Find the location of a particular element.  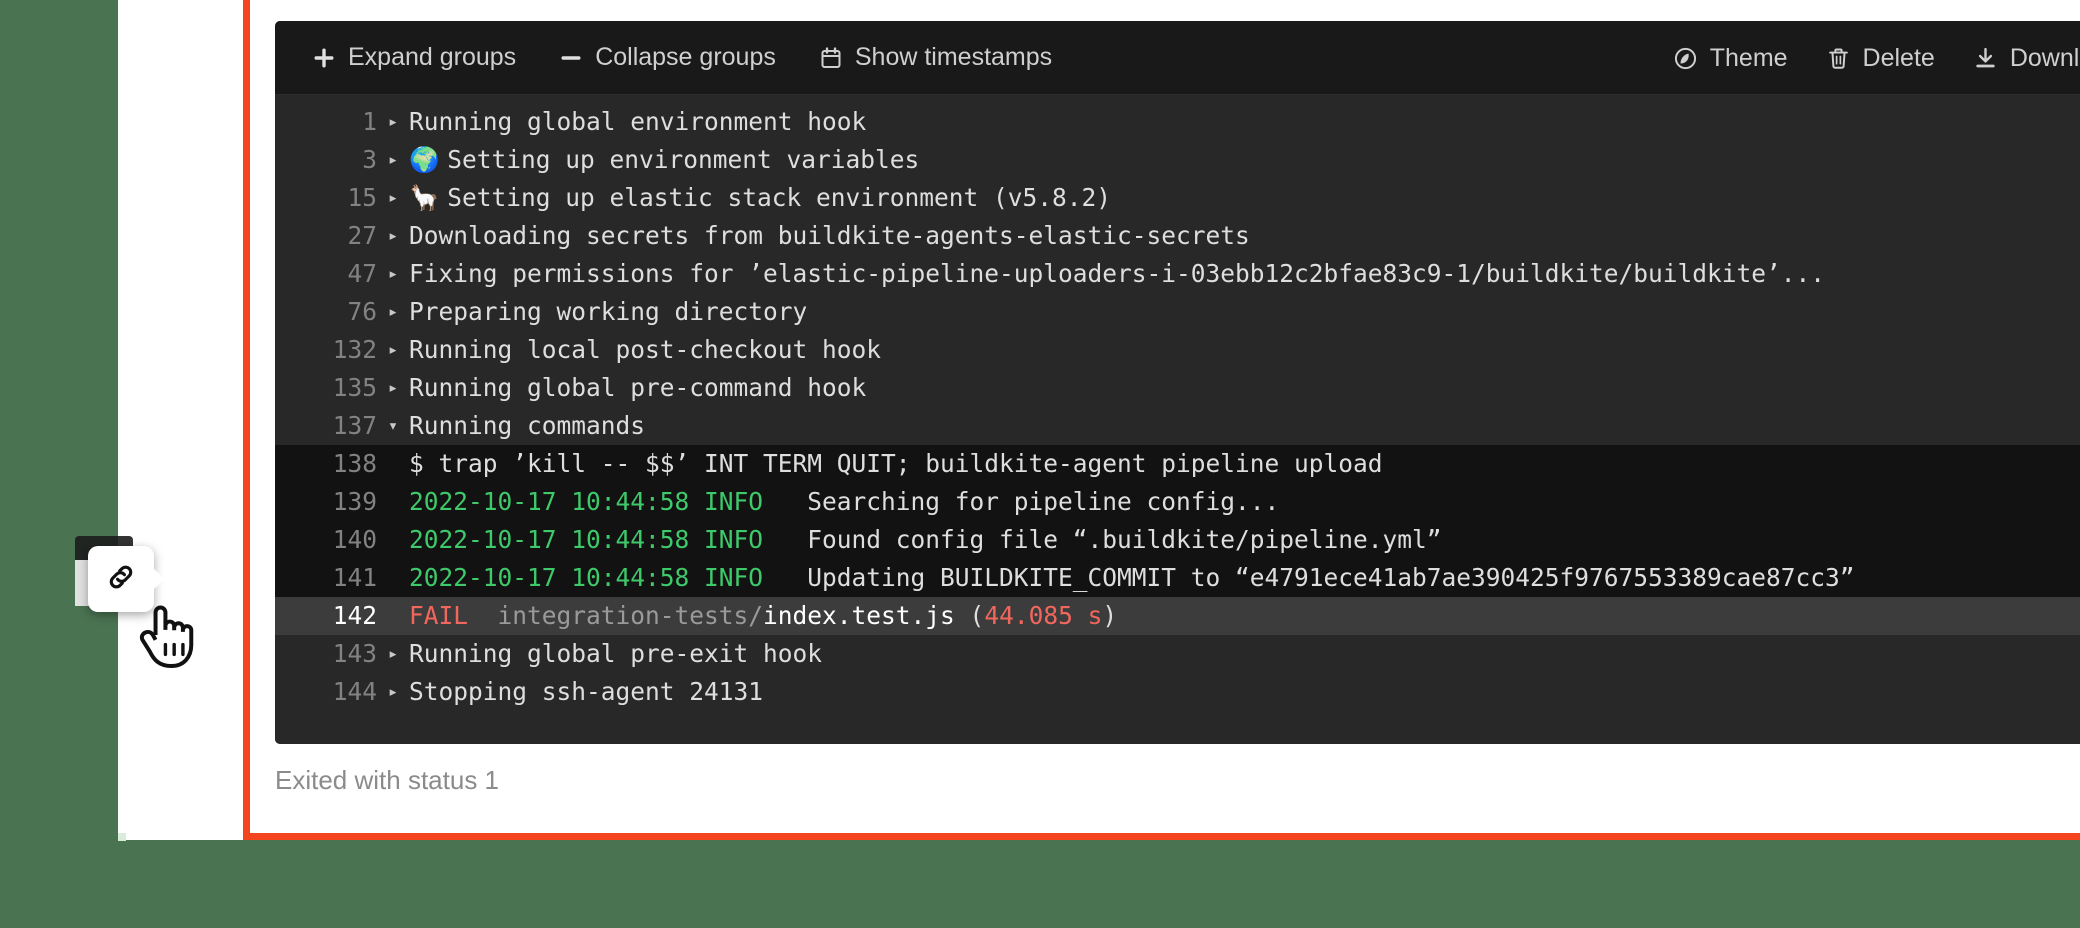

log-text-segment: Stopping ssh-agent 24131 is located at coordinates (586, 691).